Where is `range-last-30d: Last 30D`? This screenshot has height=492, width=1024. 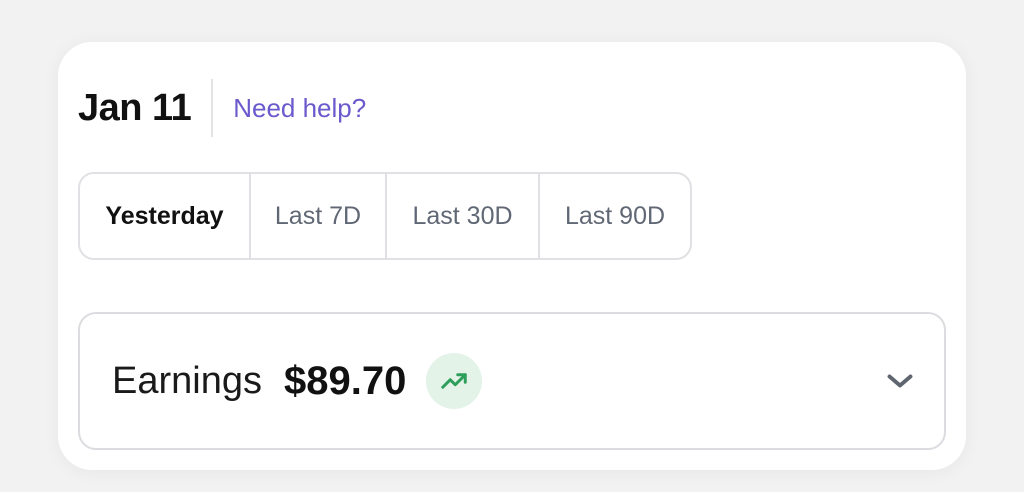
range-last-30d: Last 30D is located at coordinates (463, 216).